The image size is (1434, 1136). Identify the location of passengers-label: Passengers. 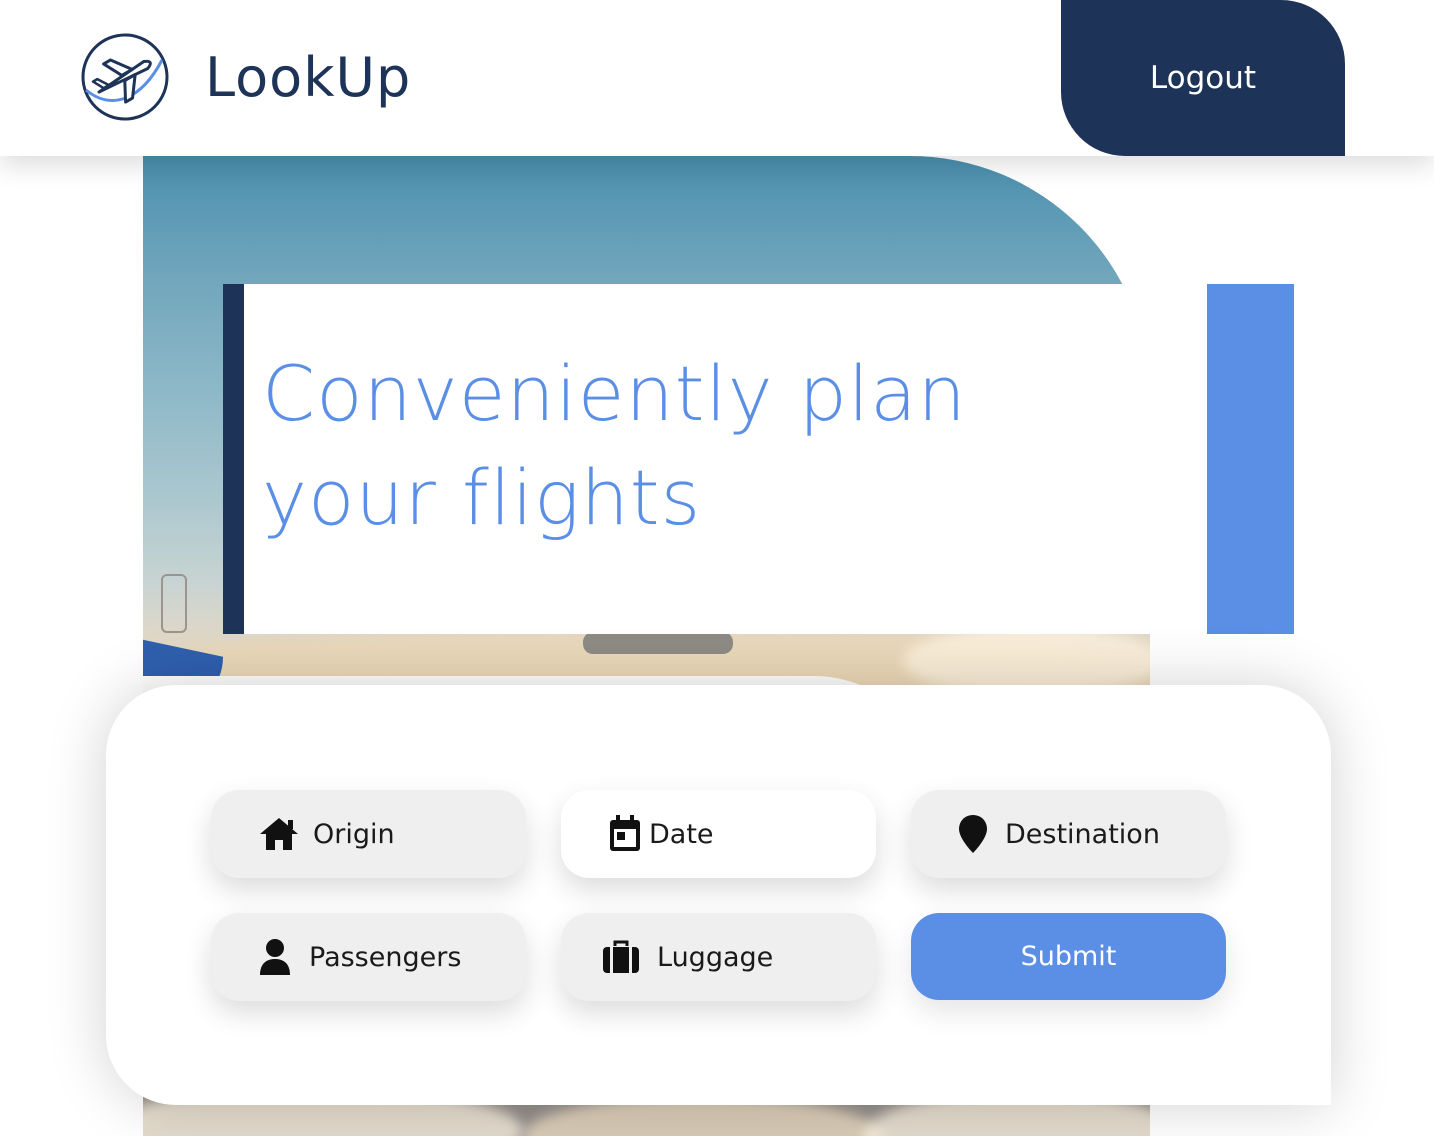
(385, 957).